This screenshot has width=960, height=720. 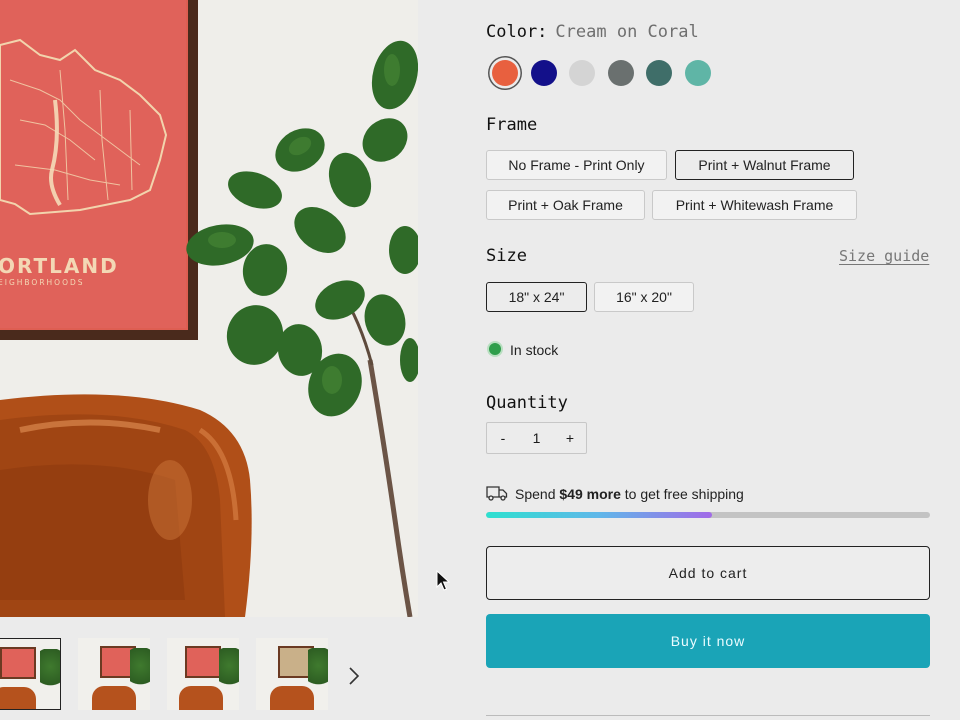 I want to click on truck-icon, so click(x=497, y=495).